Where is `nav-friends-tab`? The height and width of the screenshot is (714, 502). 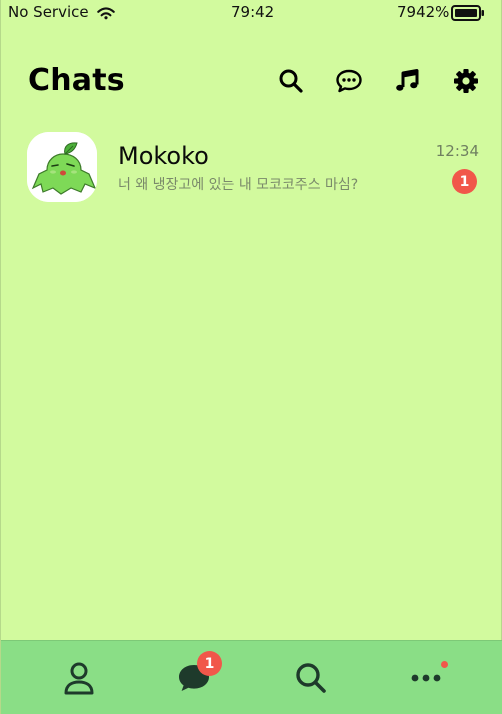 nav-friends-tab is located at coordinates (79, 678).